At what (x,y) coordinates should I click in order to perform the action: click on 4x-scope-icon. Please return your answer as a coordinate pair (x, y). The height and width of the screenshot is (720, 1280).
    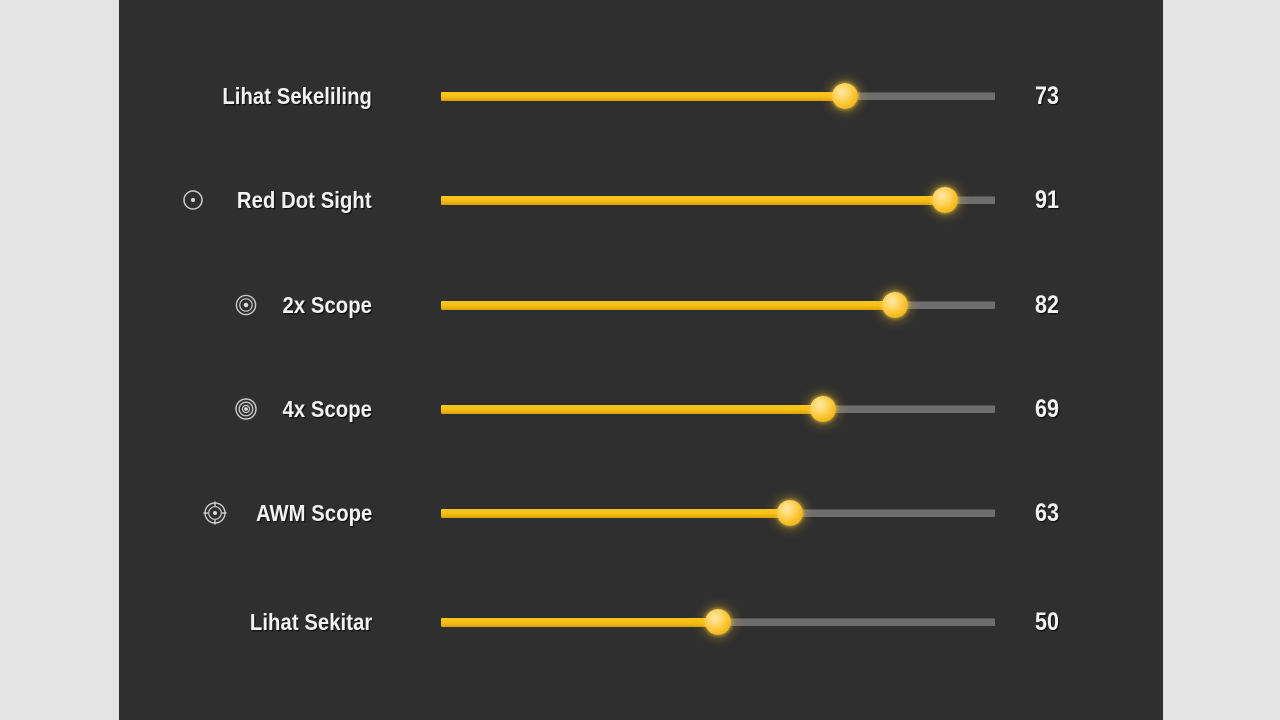
    Looking at the image, I should click on (246, 409).